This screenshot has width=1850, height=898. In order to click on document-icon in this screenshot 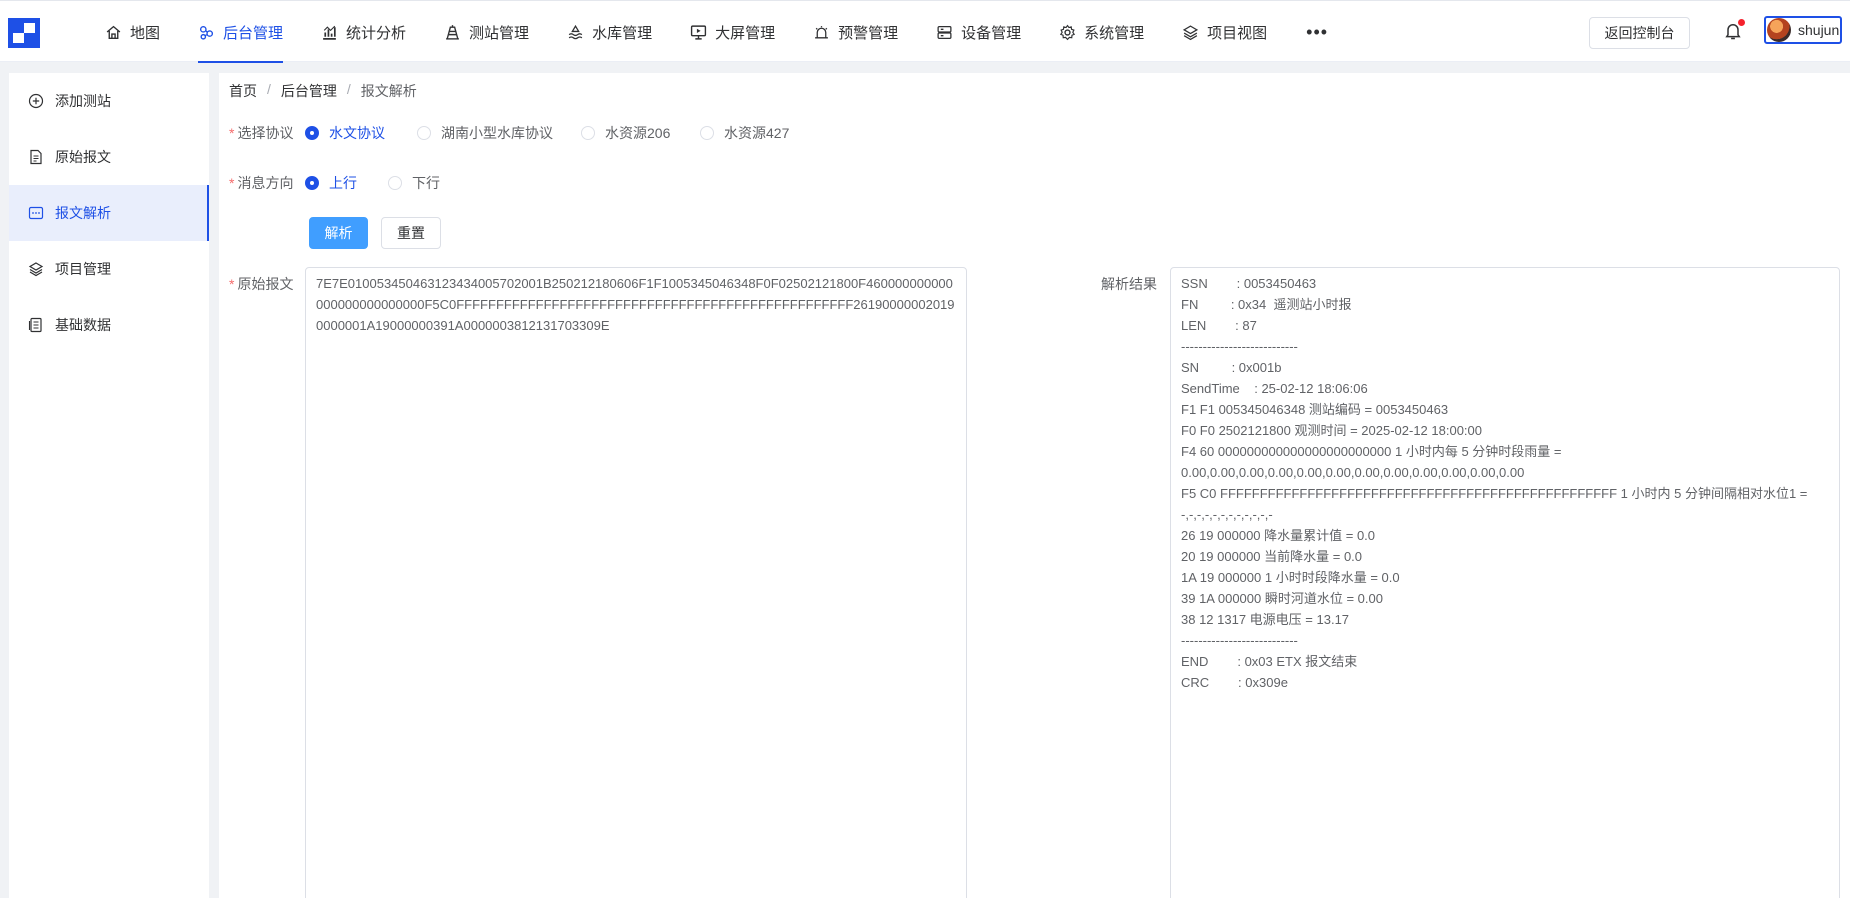, I will do `click(36, 157)`.